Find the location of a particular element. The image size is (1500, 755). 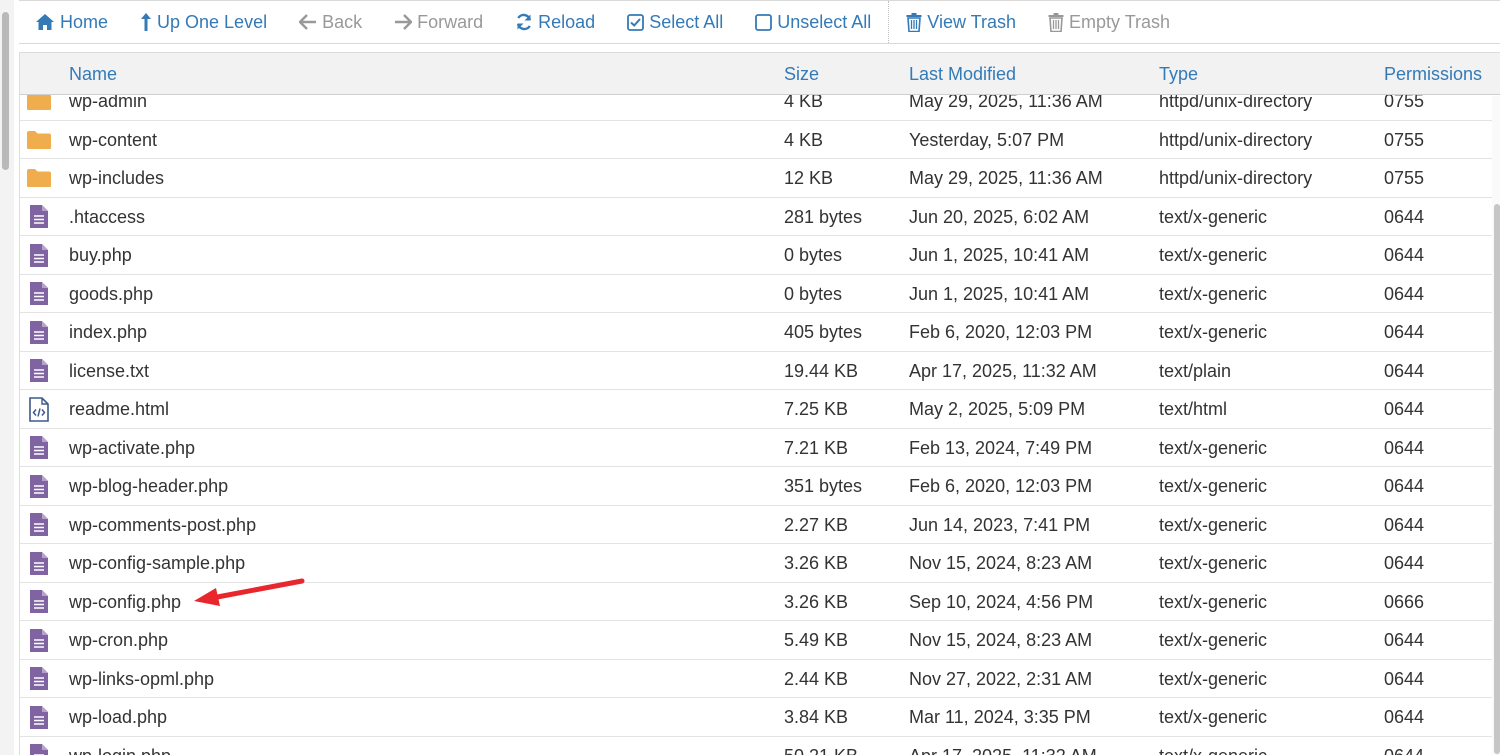

file-name: wp-includes is located at coordinates (116, 178).